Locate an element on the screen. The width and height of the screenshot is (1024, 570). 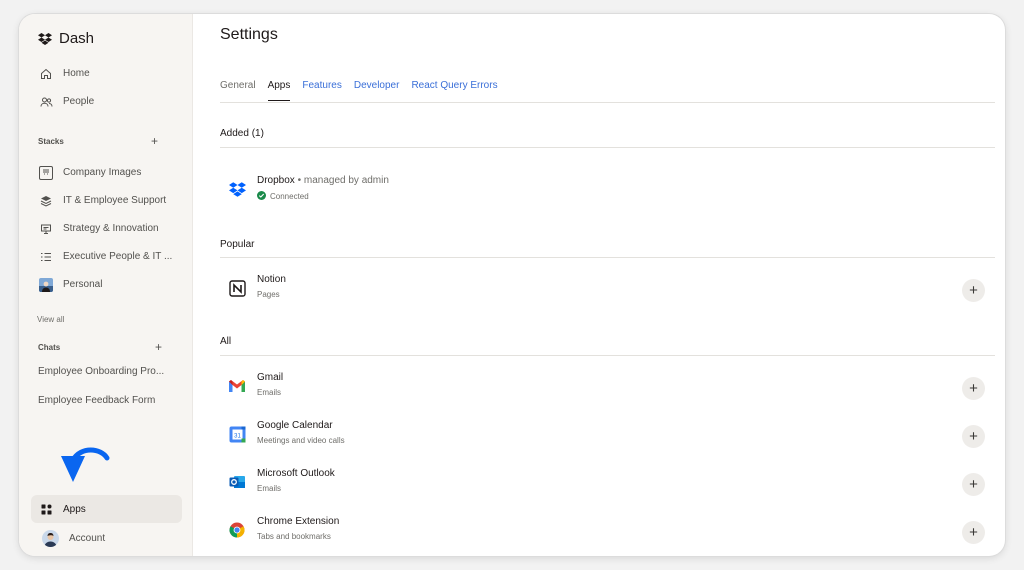
outlook-icon is located at coordinates (237, 482).